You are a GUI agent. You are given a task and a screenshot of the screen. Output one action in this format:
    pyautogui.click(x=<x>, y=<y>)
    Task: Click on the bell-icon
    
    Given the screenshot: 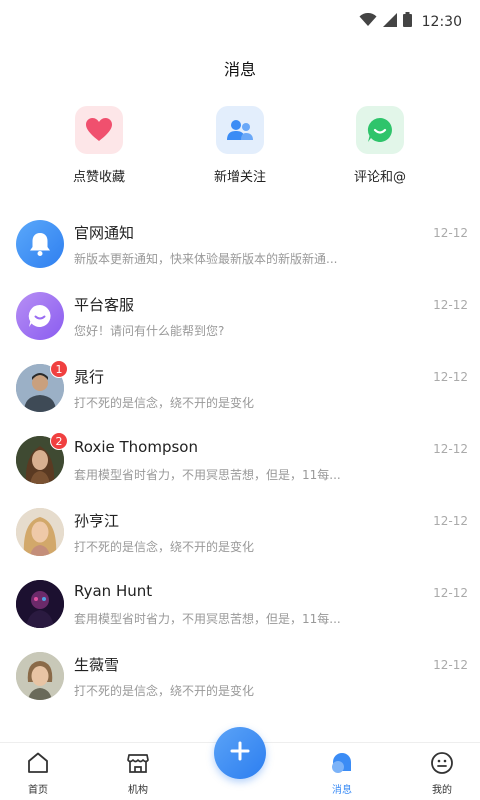 What is the action you would take?
    pyautogui.click(x=40, y=244)
    